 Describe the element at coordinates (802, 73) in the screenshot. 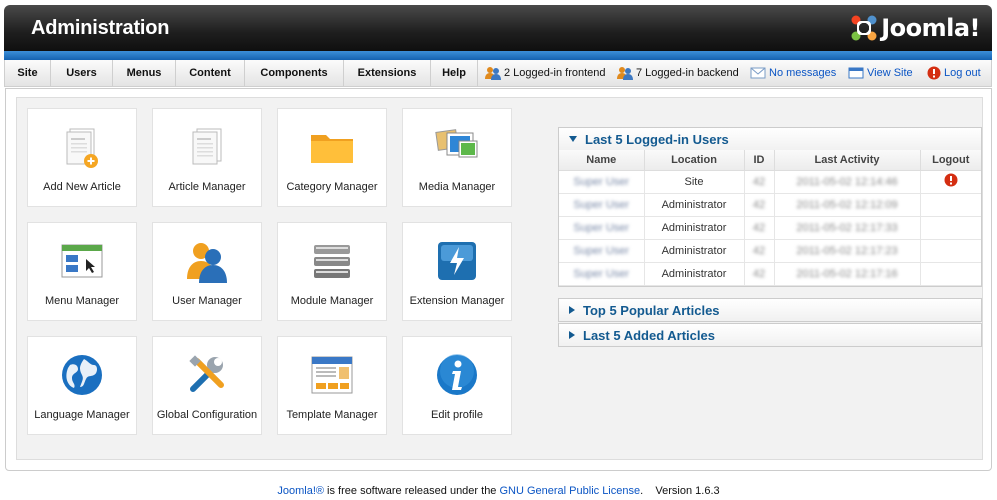

I see `messages-link: No messages` at that location.